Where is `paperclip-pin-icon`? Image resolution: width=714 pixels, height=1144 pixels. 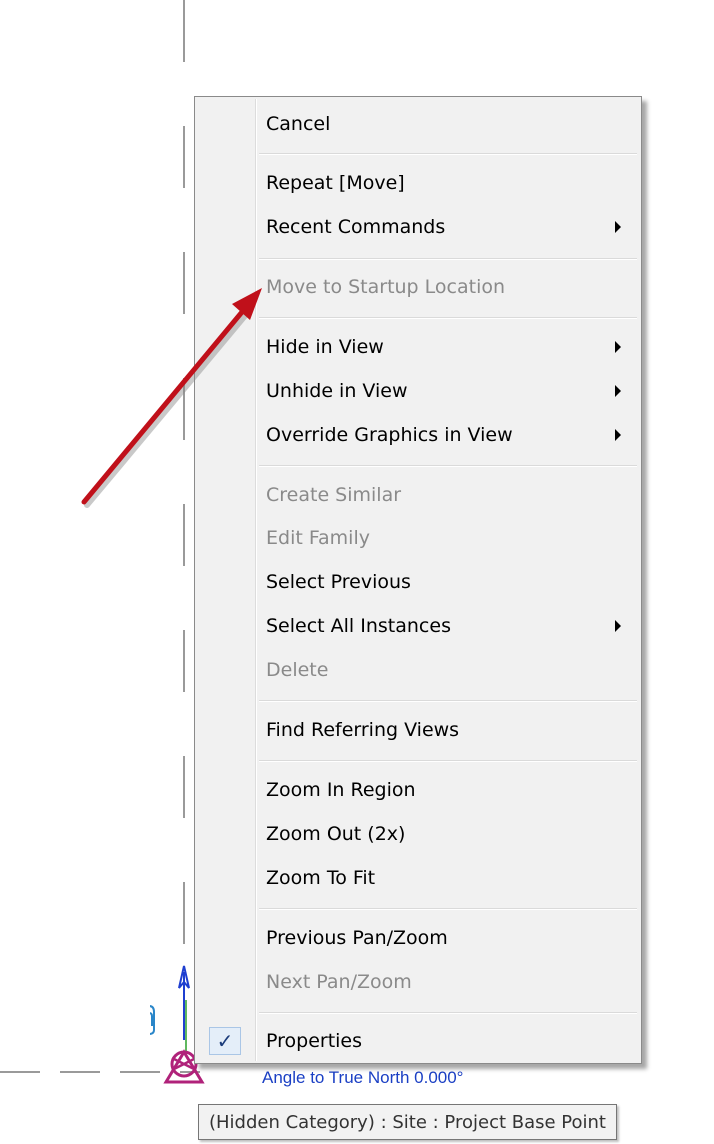
paperclip-pin-icon is located at coordinates (152, 1020).